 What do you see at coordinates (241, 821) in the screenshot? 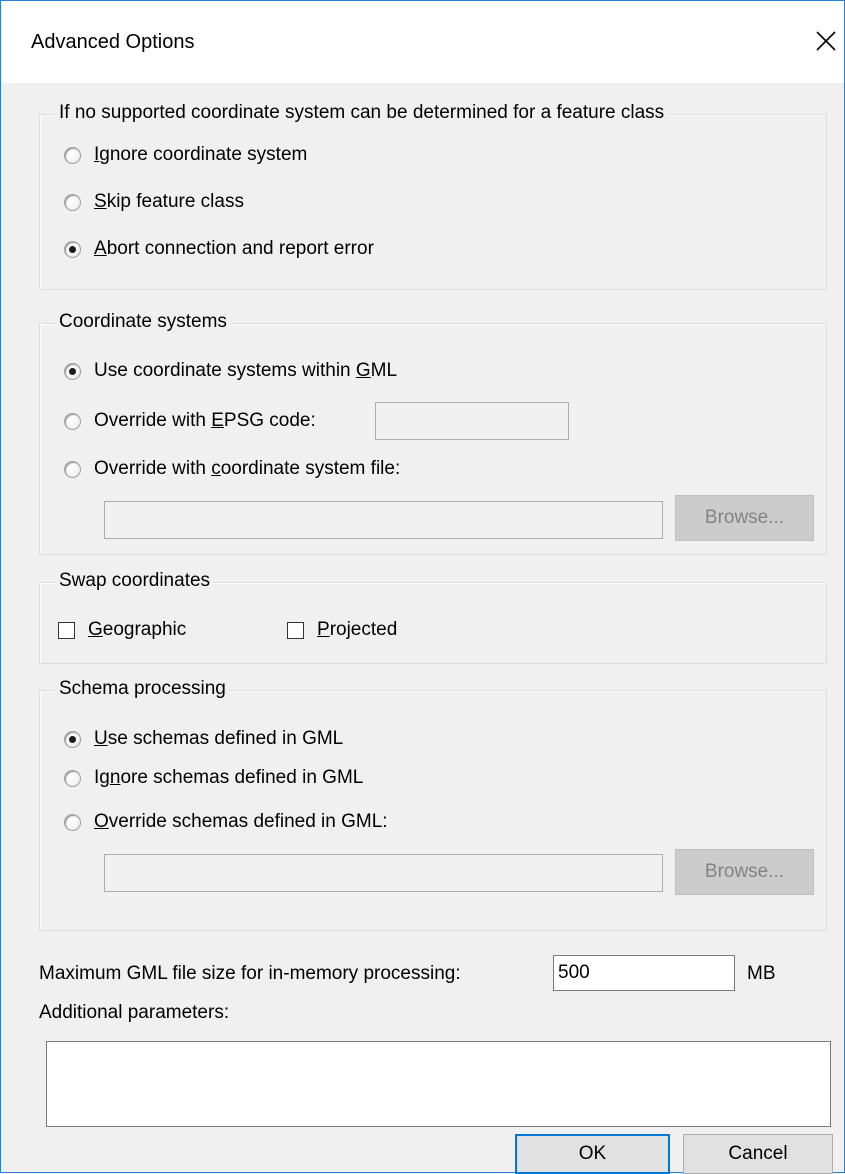
I see `radio-override-schemas-label: Override schemas defined in GML:` at bounding box center [241, 821].